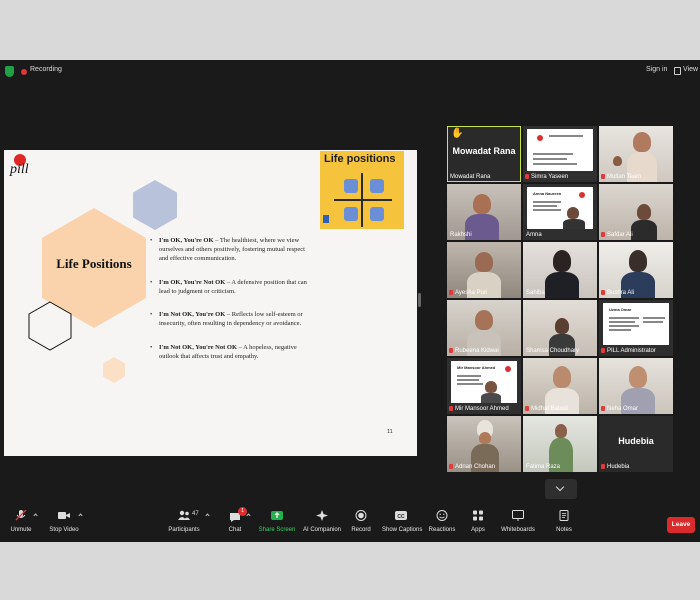 Image resolution: width=700 pixels, height=600 pixels. I want to click on participant-tile: Sahiba, so click(560, 270).